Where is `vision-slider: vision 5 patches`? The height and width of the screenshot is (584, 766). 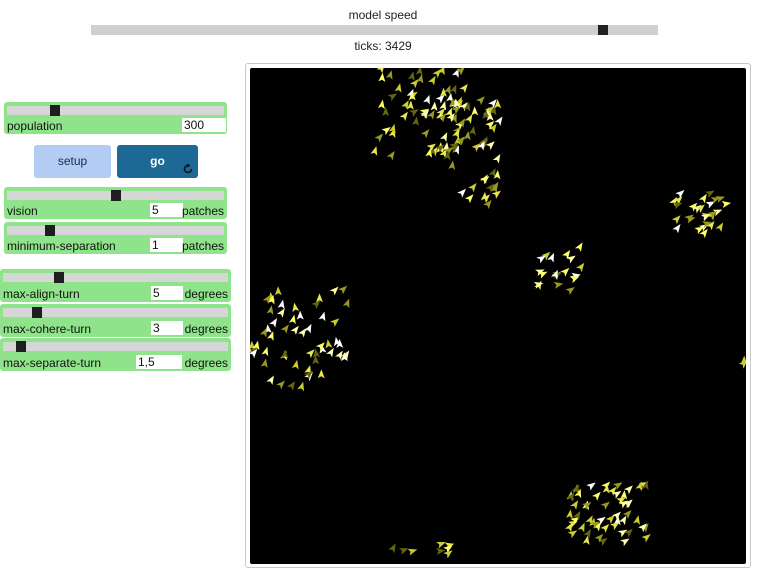
vision-slider: vision 5 patches is located at coordinates (115, 203).